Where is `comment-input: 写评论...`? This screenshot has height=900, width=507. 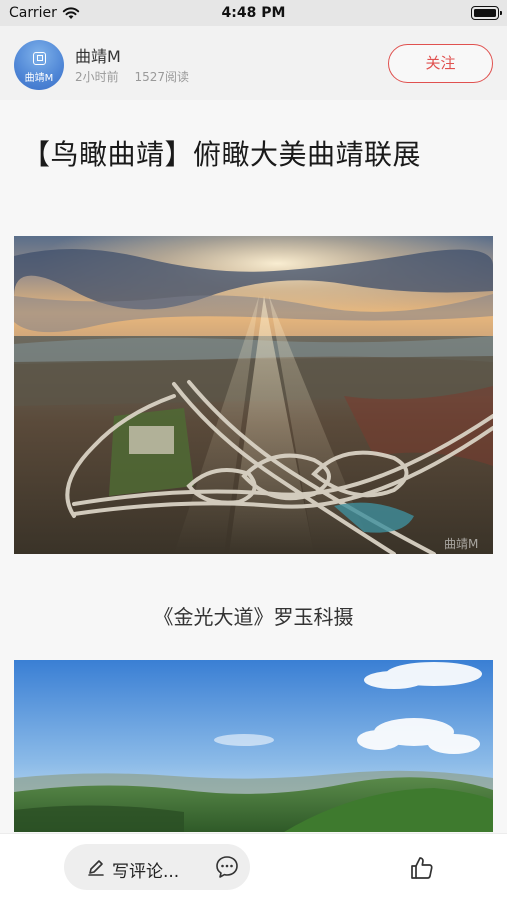 comment-input: 写评论... is located at coordinates (157, 867).